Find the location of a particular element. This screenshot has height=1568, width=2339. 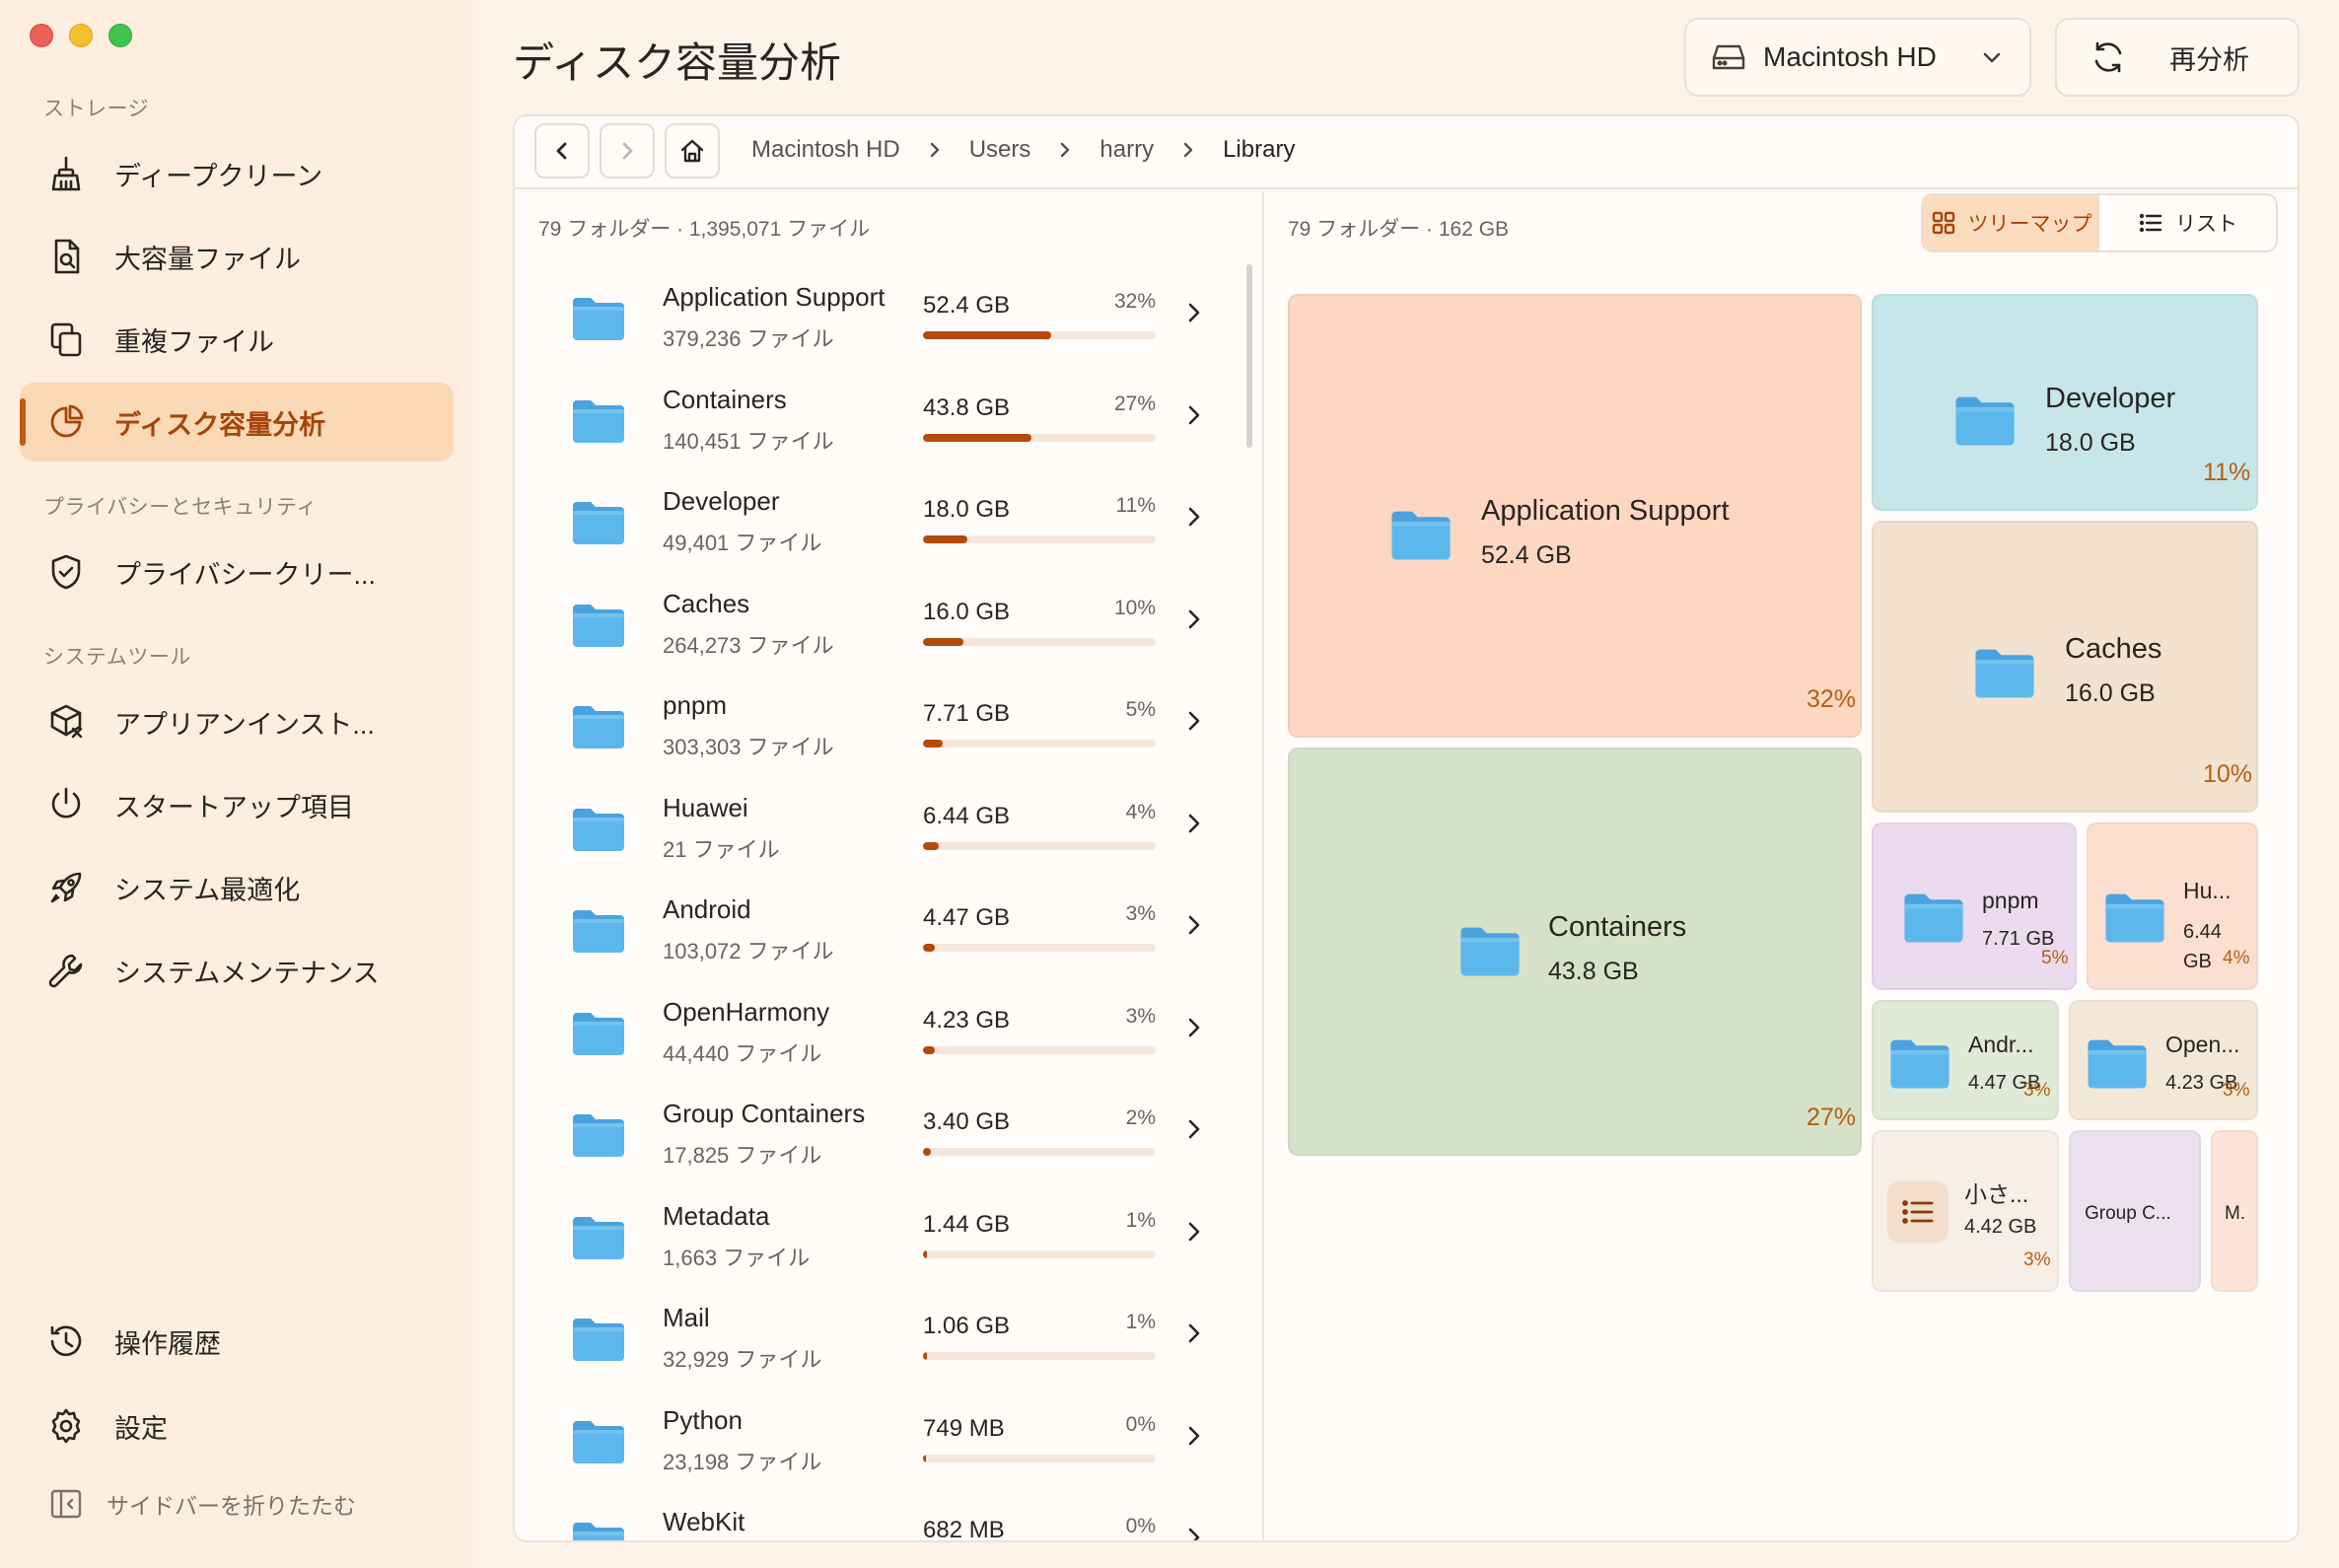

treemap-tile: Containers 43.8 GB 27% is located at coordinates (1575, 952).